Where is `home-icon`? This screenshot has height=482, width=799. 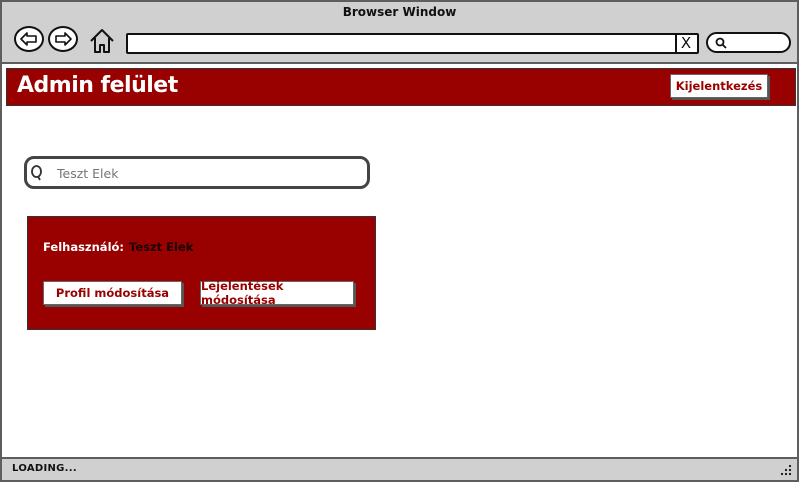 home-icon is located at coordinates (102, 41).